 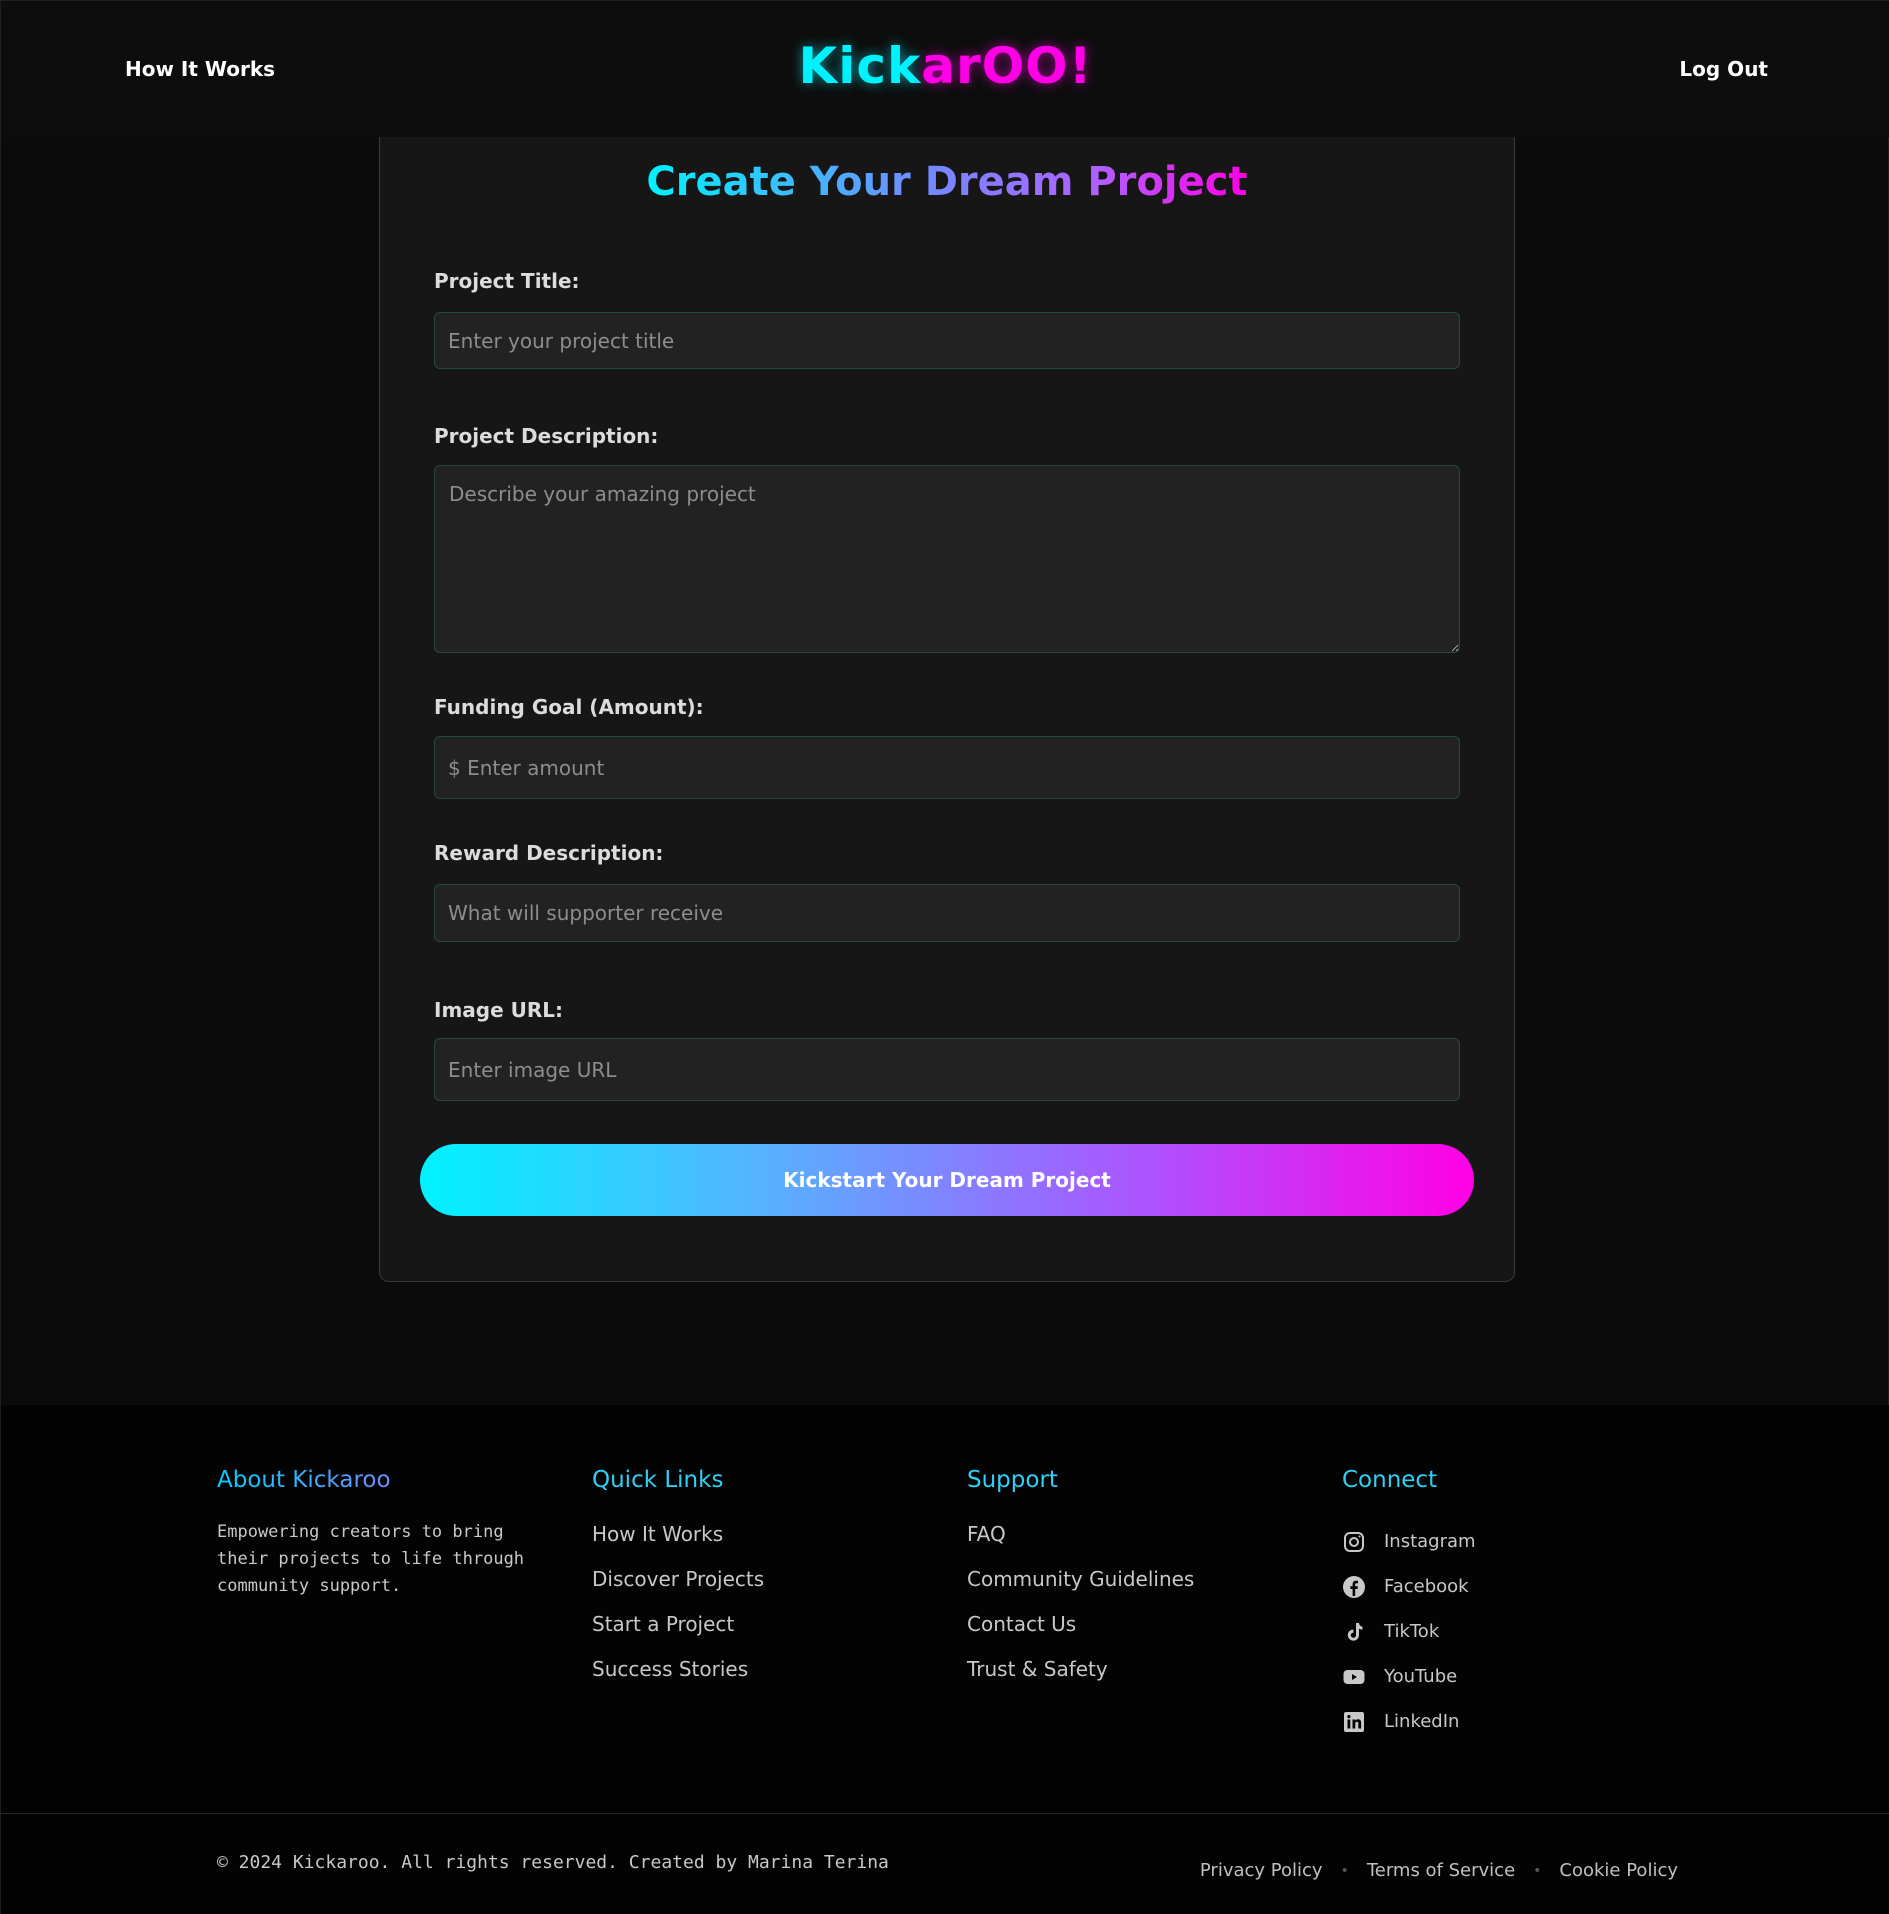 What do you see at coordinates (947, 559) in the screenshot?
I see `project-description-textarea` at bounding box center [947, 559].